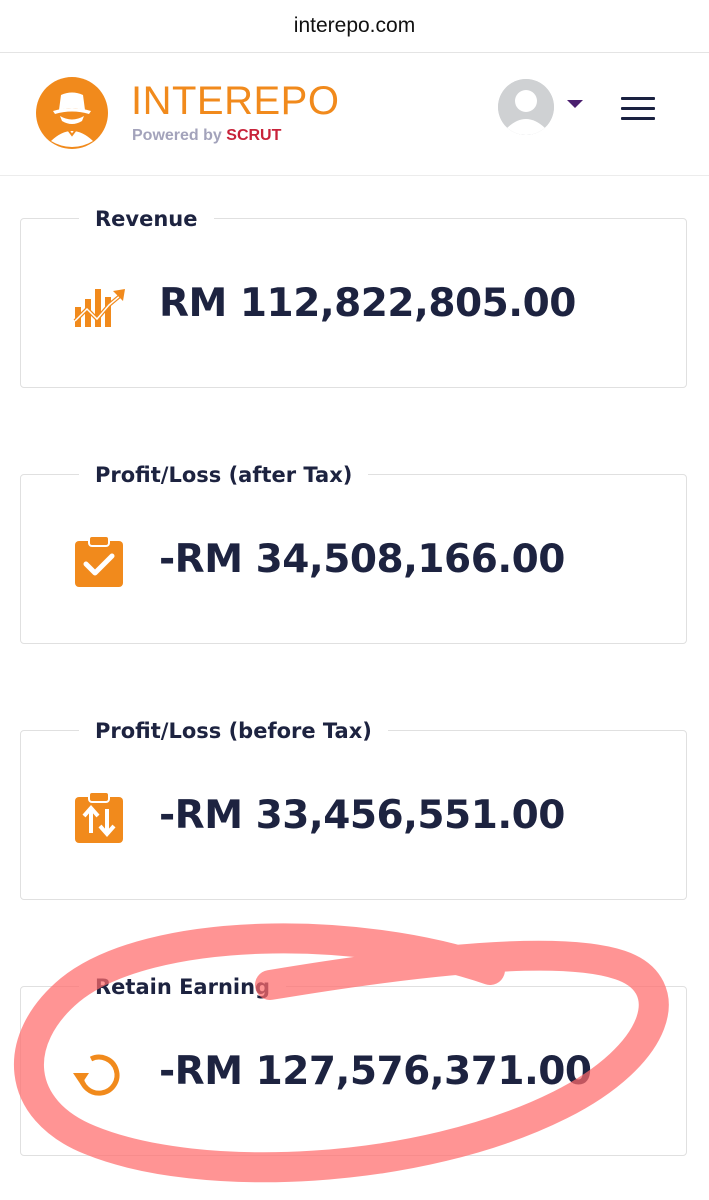 The image size is (709, 1200). I want to click on scrut-brand: SCRUT, so click(254, 135).